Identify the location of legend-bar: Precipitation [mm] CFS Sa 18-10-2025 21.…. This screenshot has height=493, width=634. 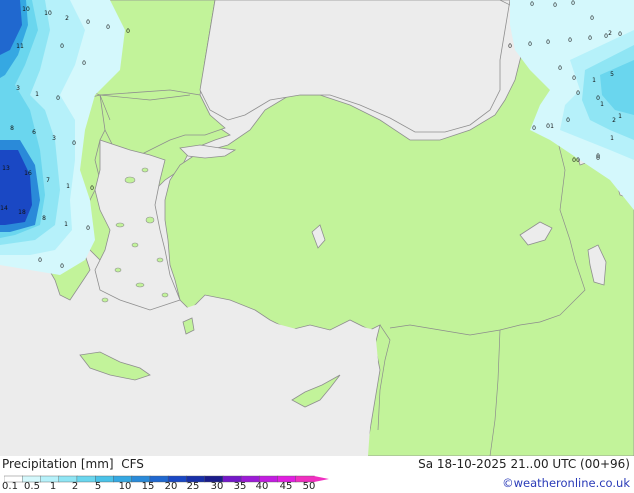
(317, 474).